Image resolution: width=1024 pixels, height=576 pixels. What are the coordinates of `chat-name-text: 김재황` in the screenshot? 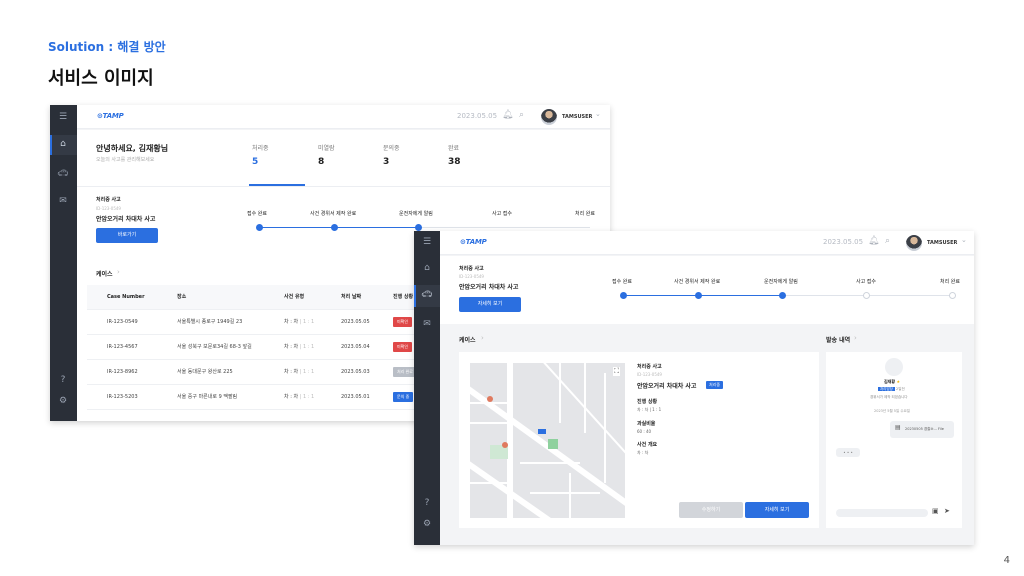 It's located at (890, 381).